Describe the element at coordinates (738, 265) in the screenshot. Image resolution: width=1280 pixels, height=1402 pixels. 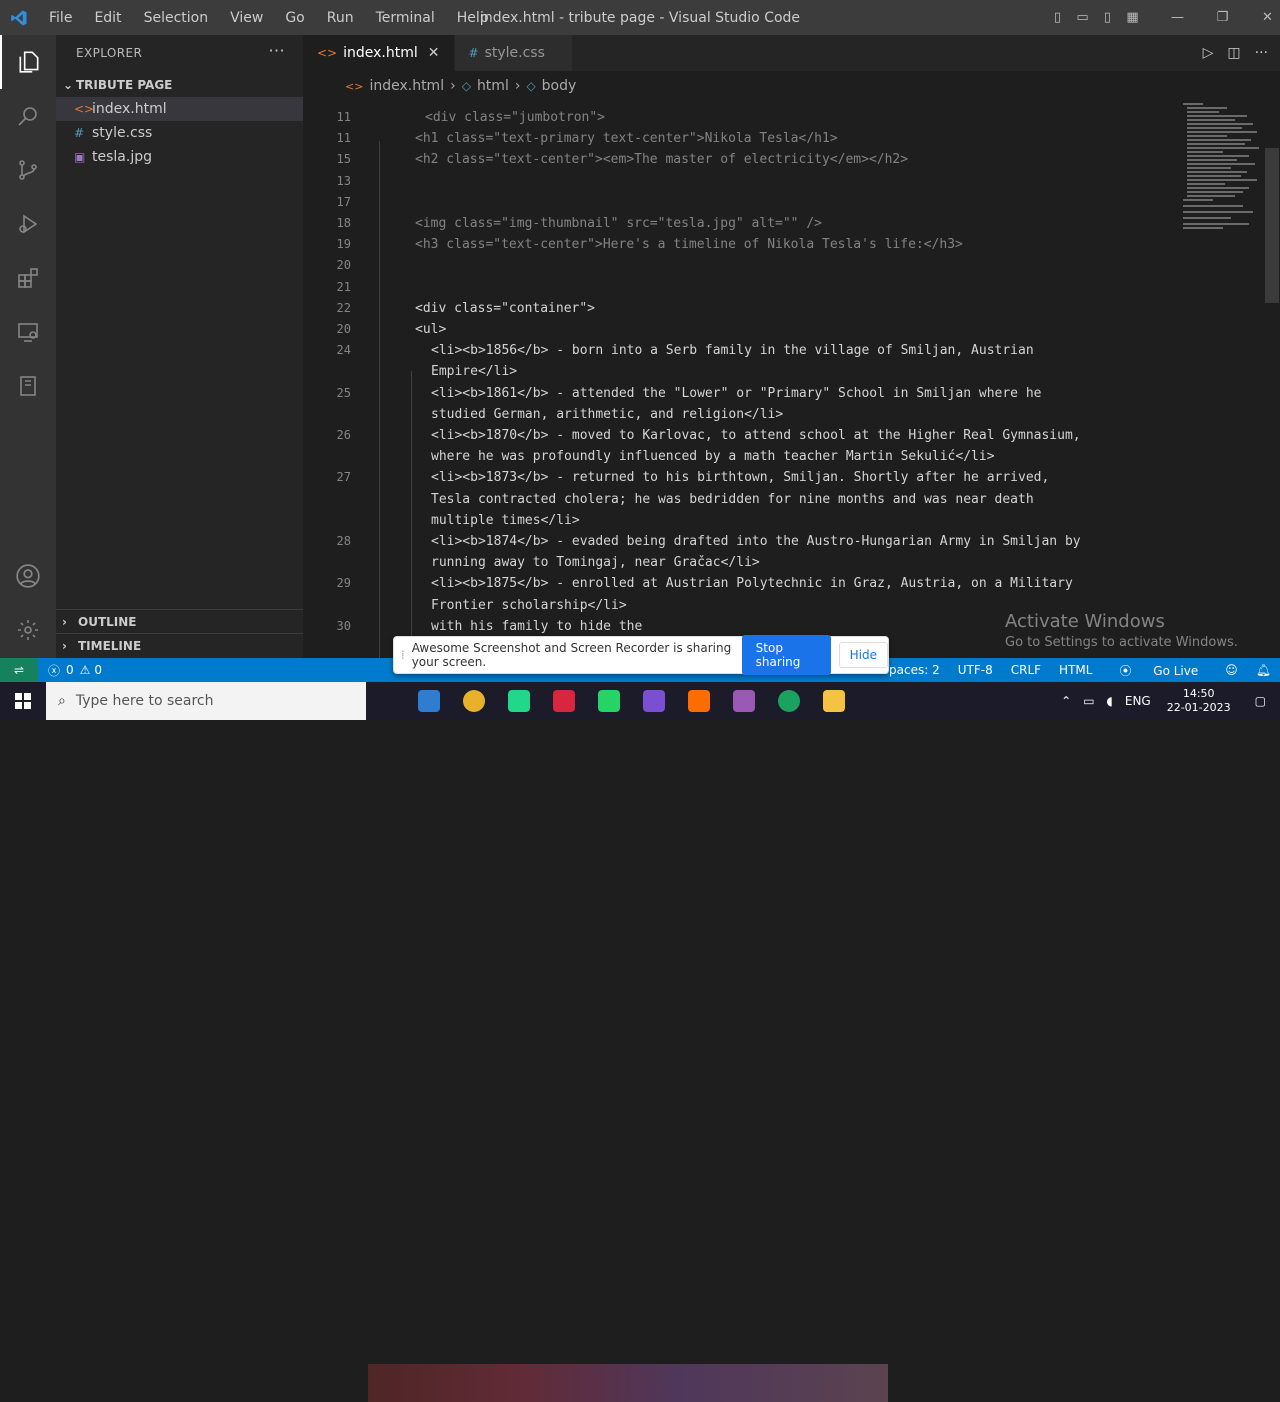
I see `code-line: 20` at that location.